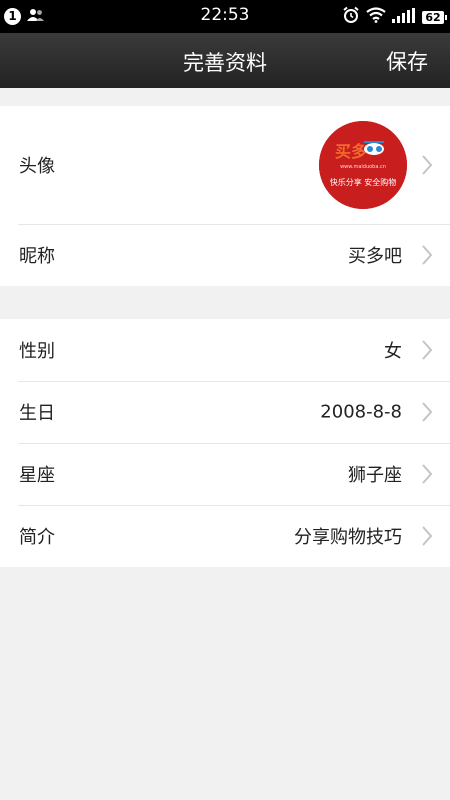 The width and height of the screenshot is (450, 800). What do you see at coordinates (37, 351) in the screenshot?
I see `gender-label: 性别` at bounding box center [37, 351].